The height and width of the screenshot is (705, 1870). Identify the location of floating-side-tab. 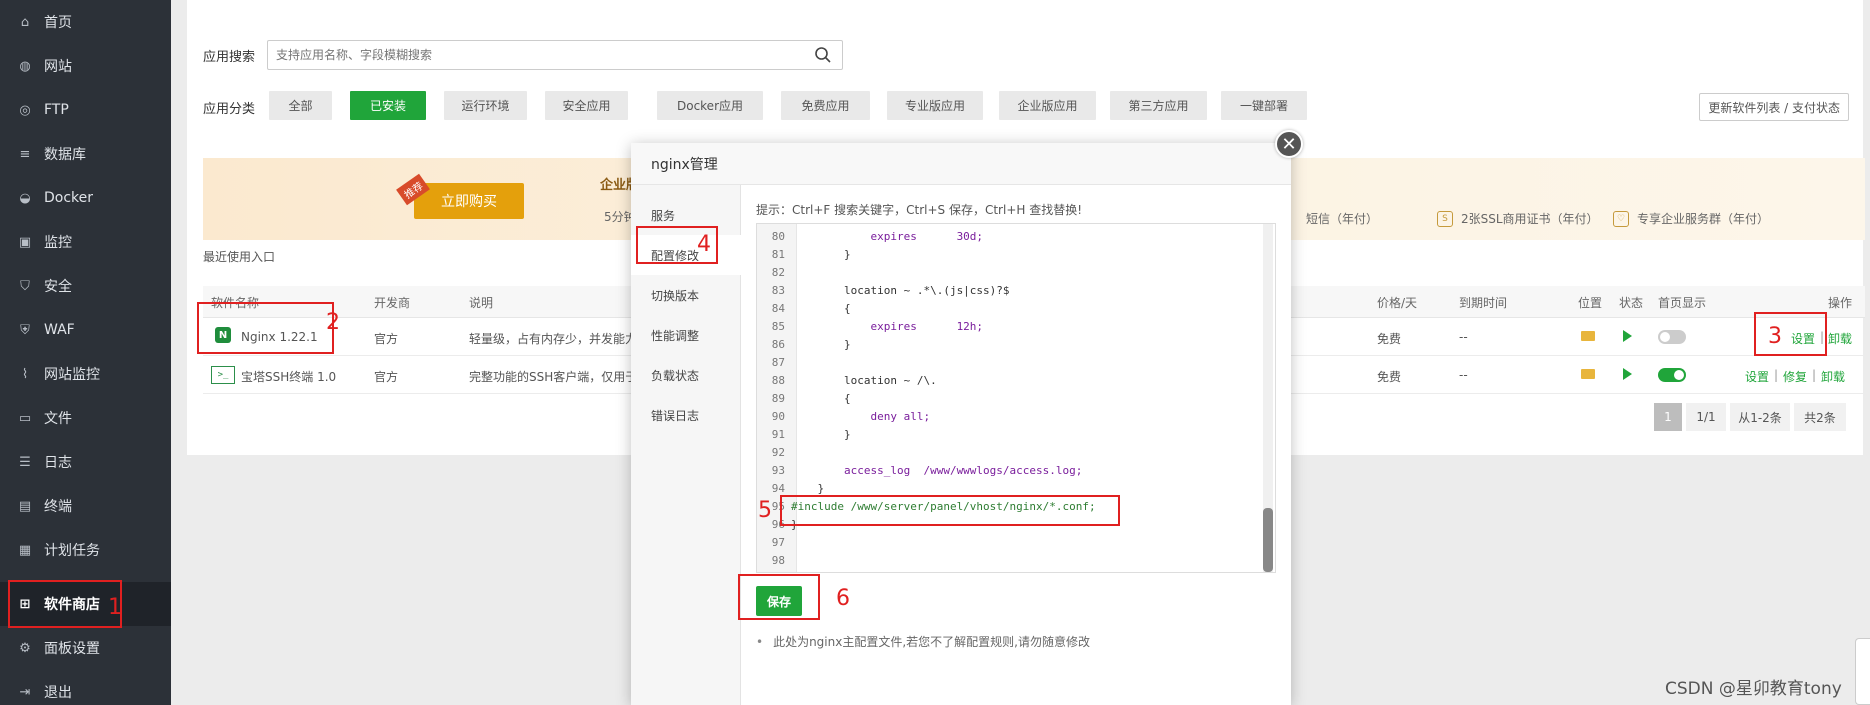
(1862, 671).